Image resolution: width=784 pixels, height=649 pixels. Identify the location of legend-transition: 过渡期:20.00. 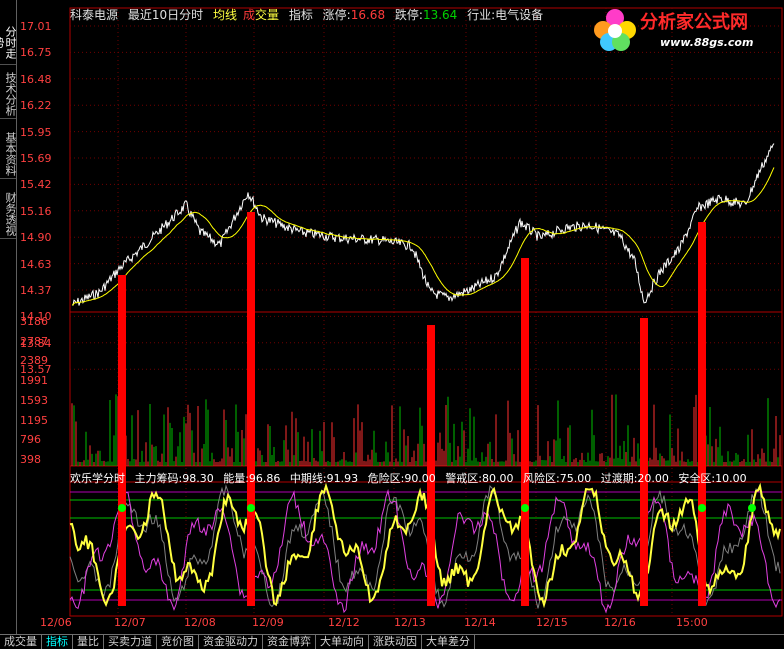
(634, 478).